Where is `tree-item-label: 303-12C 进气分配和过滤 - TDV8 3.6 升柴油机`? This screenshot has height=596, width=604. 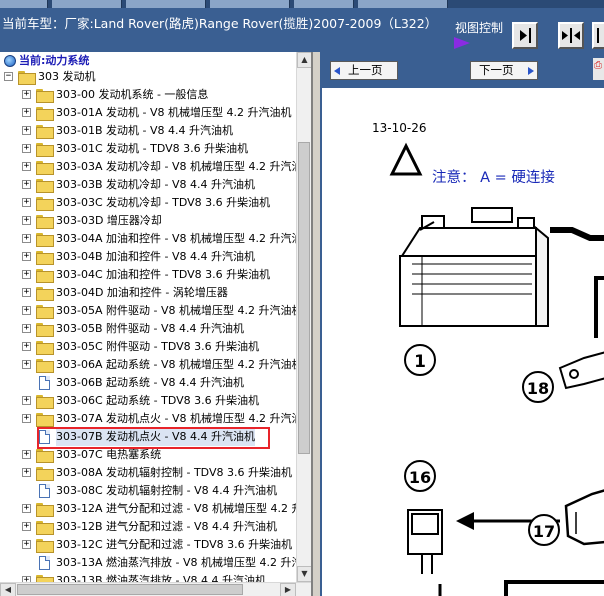
tree-item-label: 303-12C 进气分配和过滤 - TDV8 3.6 升柴油机 is located at coordinates (174, 544).